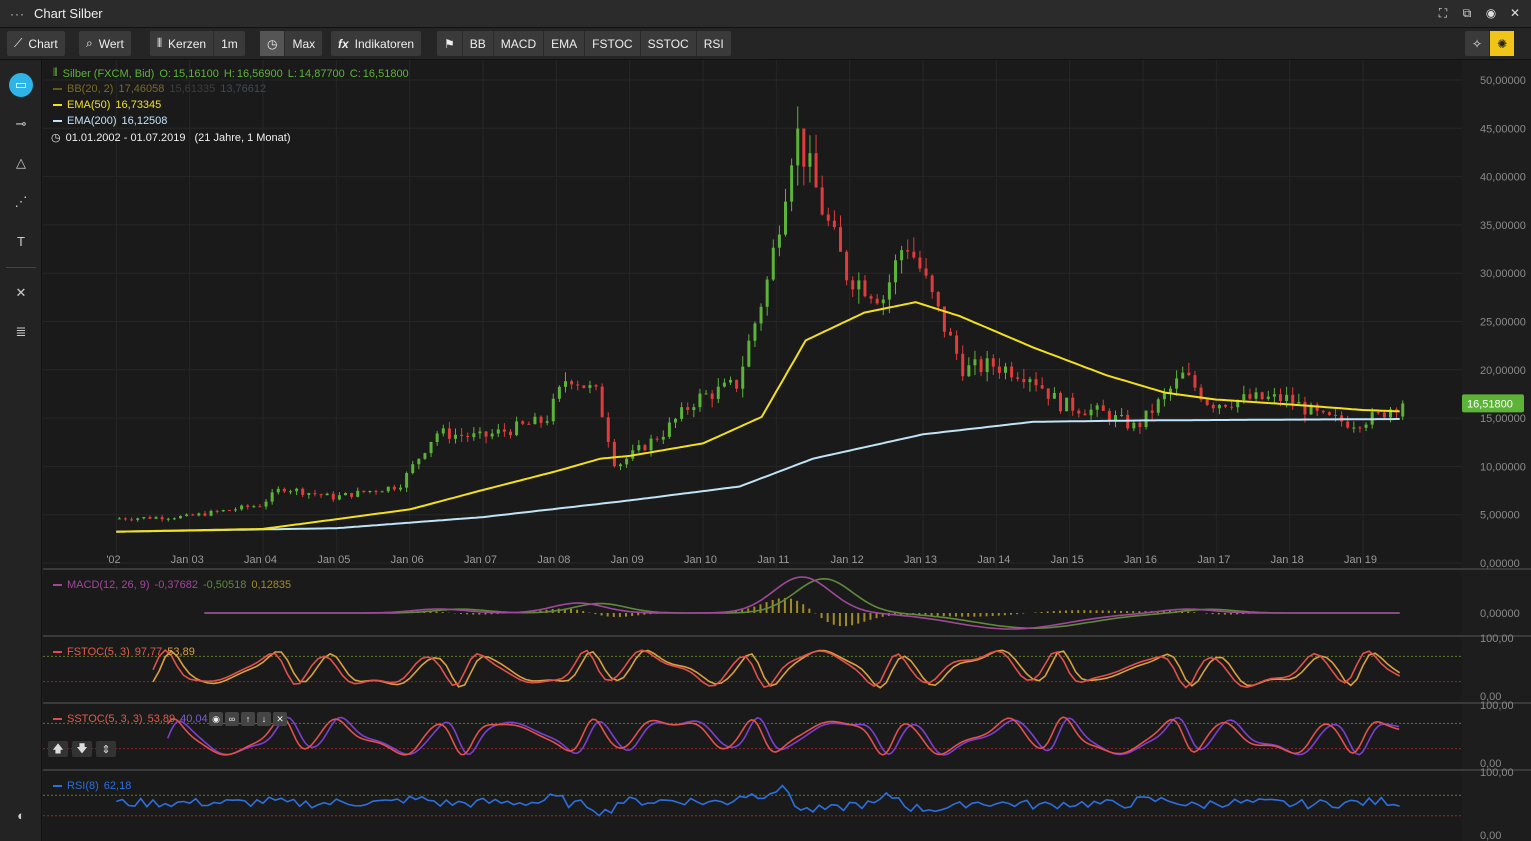 The width and height of the screenshot is (1531, 841). What do you see at coordinates (229, 43) in the screenshot?
I see `interval-button: 1m` at bounding box center [229, 43].